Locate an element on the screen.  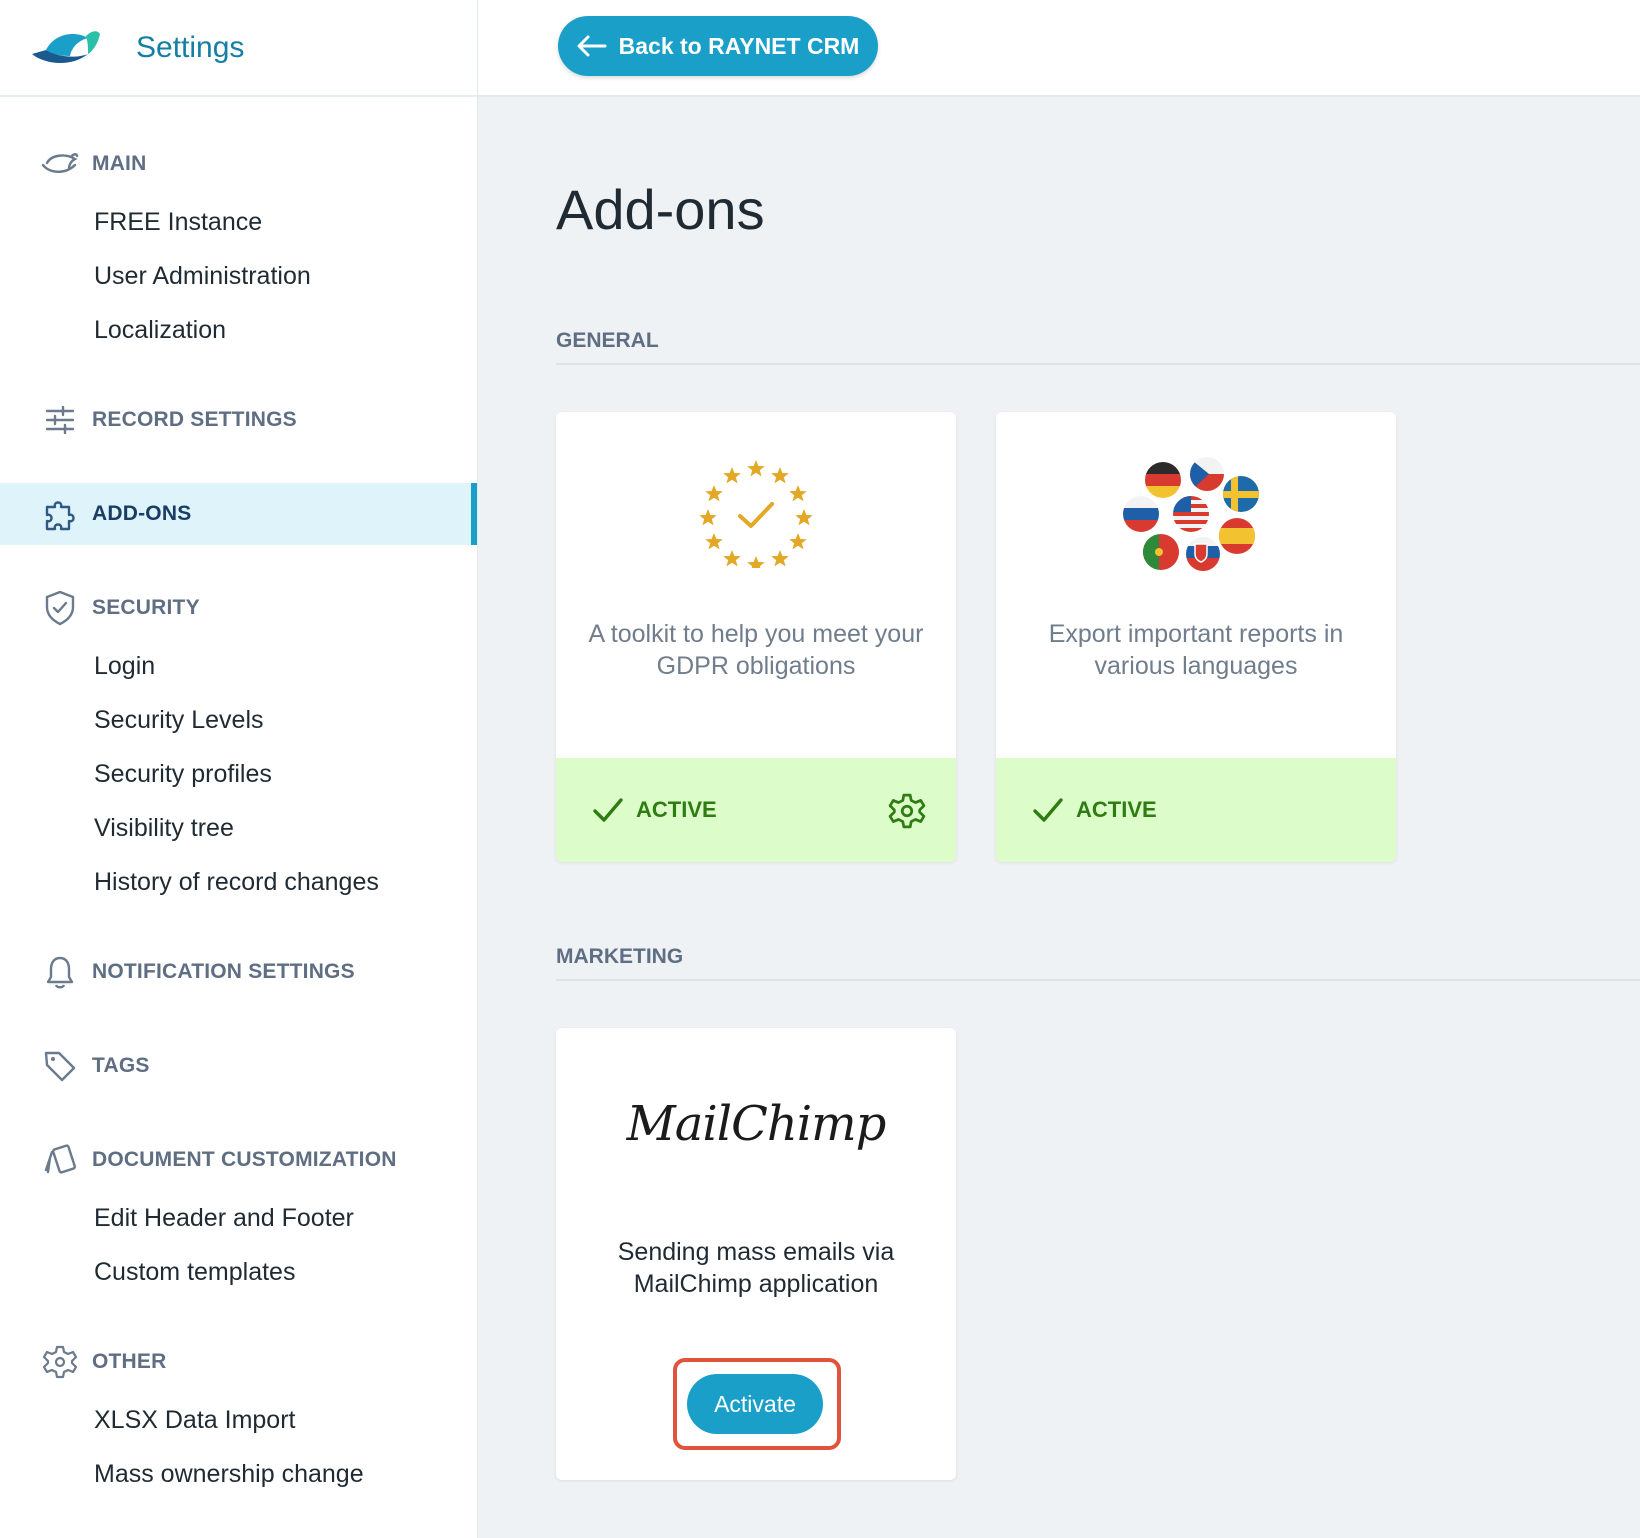
nav-item-mass-ownership-change: Mass ownership change is located at coordinates (238, 1474).